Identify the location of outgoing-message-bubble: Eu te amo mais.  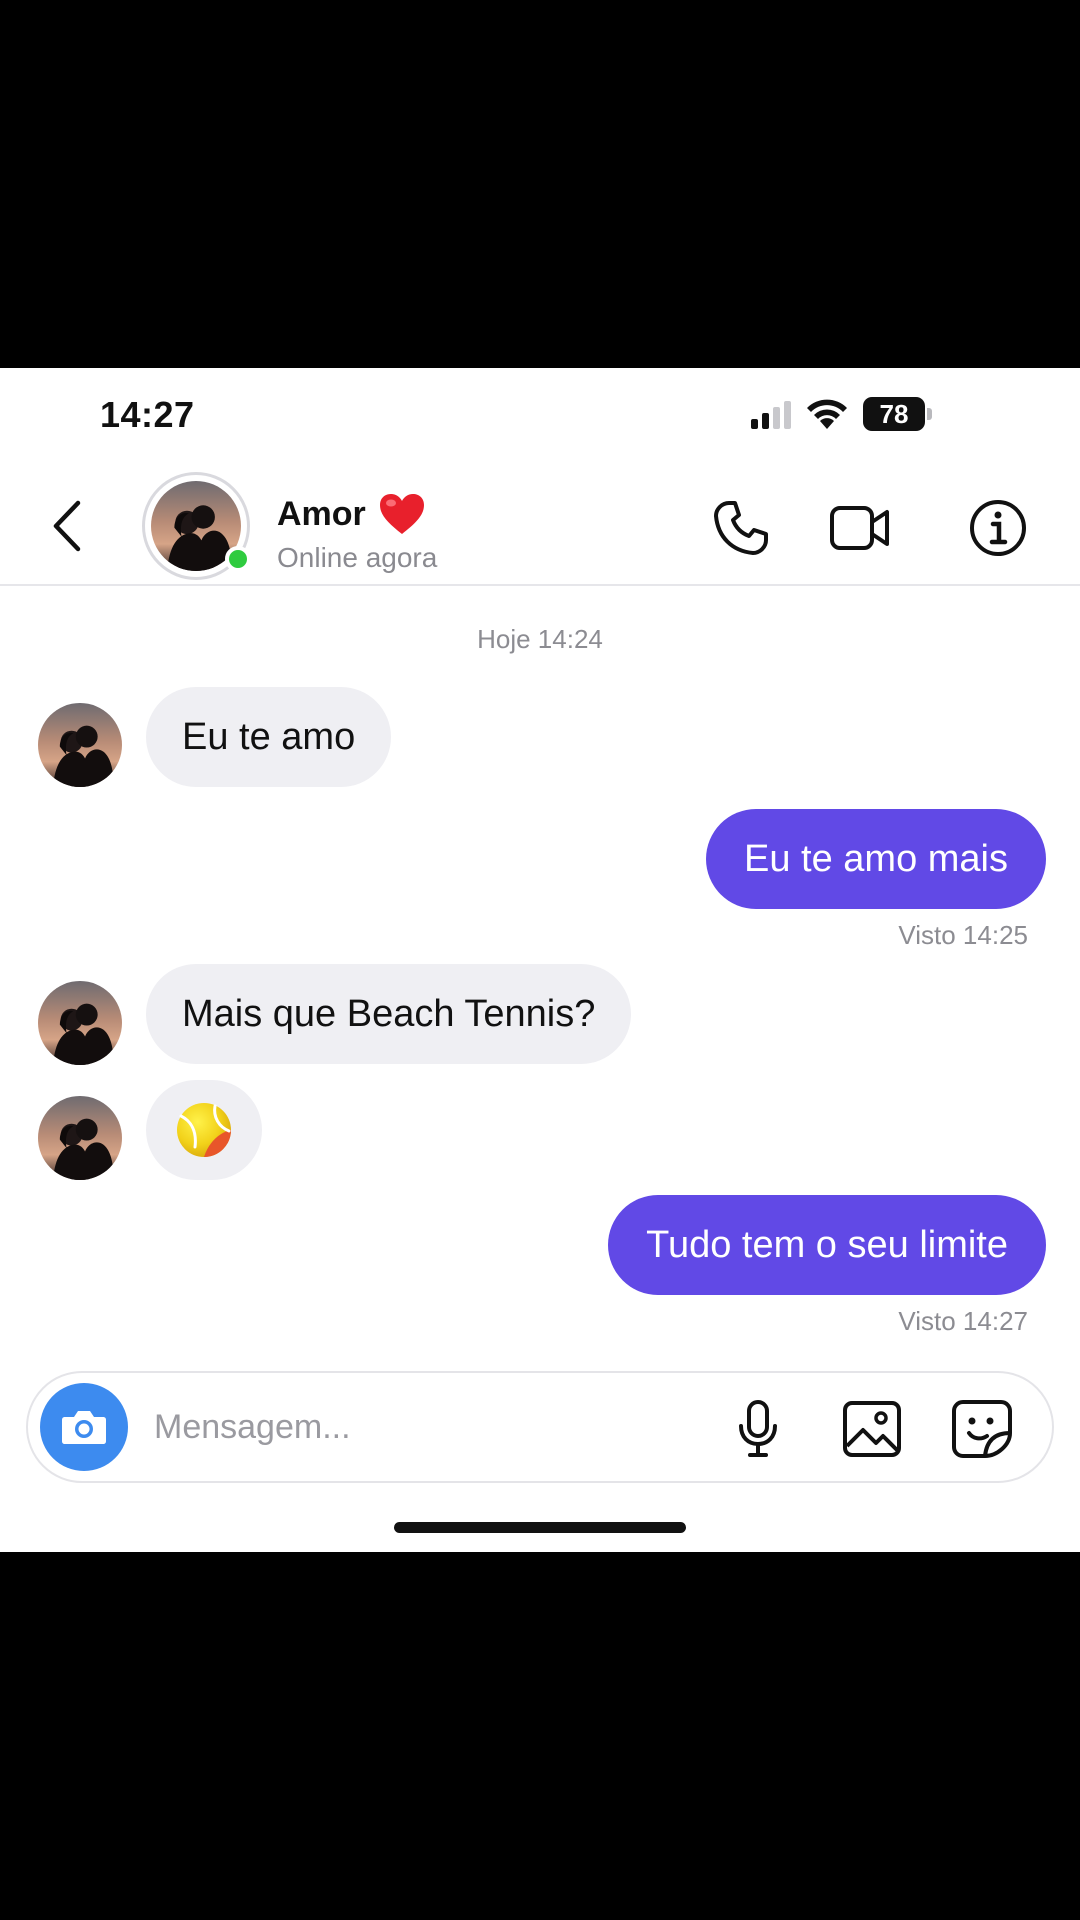
(876, 859).